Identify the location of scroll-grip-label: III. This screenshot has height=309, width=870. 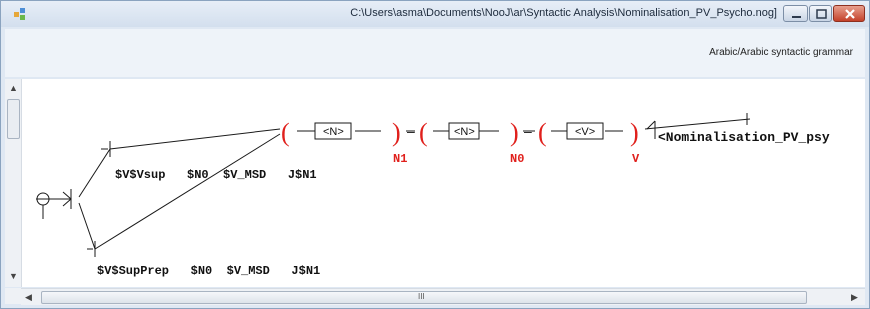
(421, 296).